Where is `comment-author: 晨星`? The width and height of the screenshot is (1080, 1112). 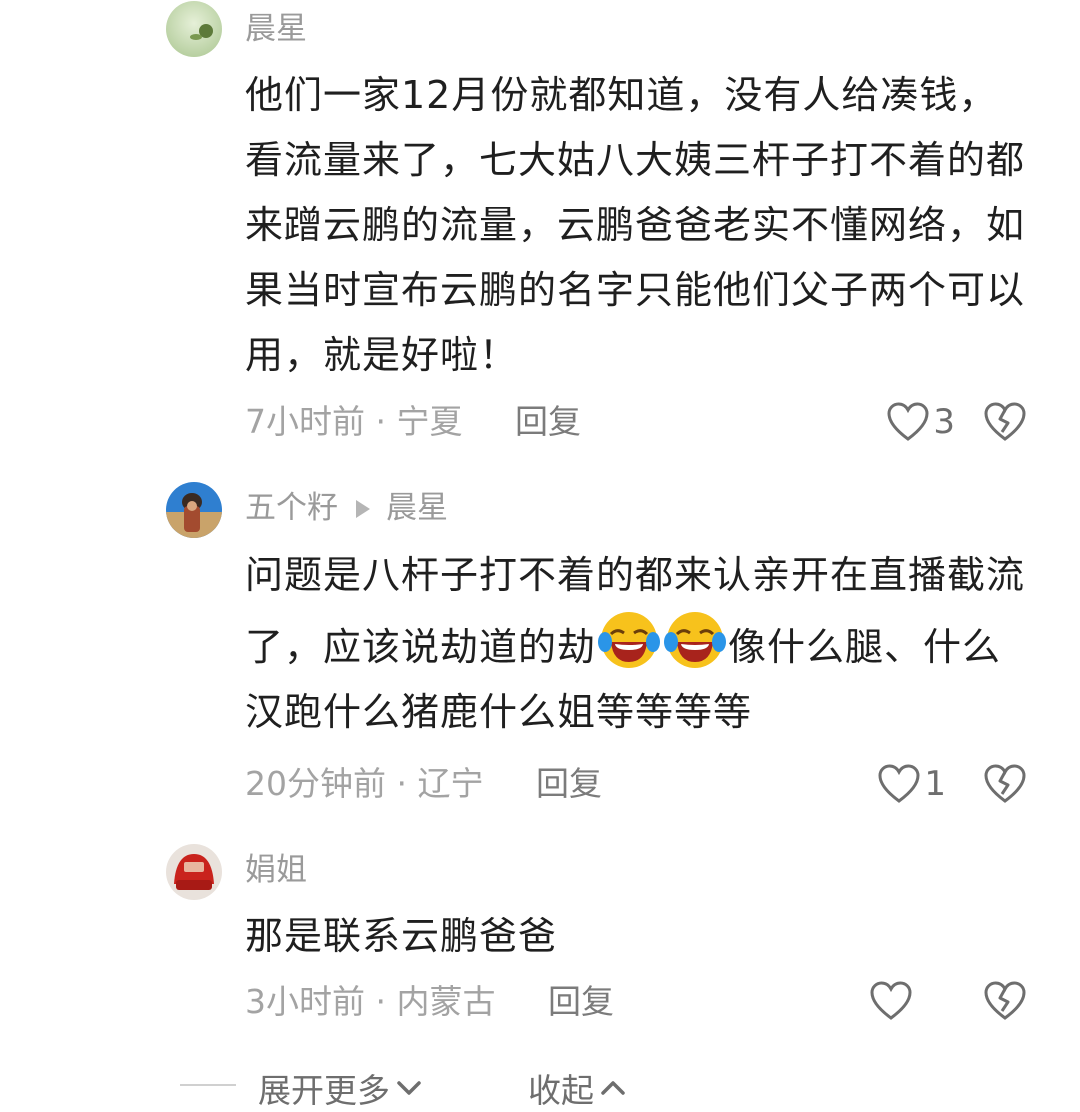 comment-author: 晨星 is located at coordinates (276, 29).